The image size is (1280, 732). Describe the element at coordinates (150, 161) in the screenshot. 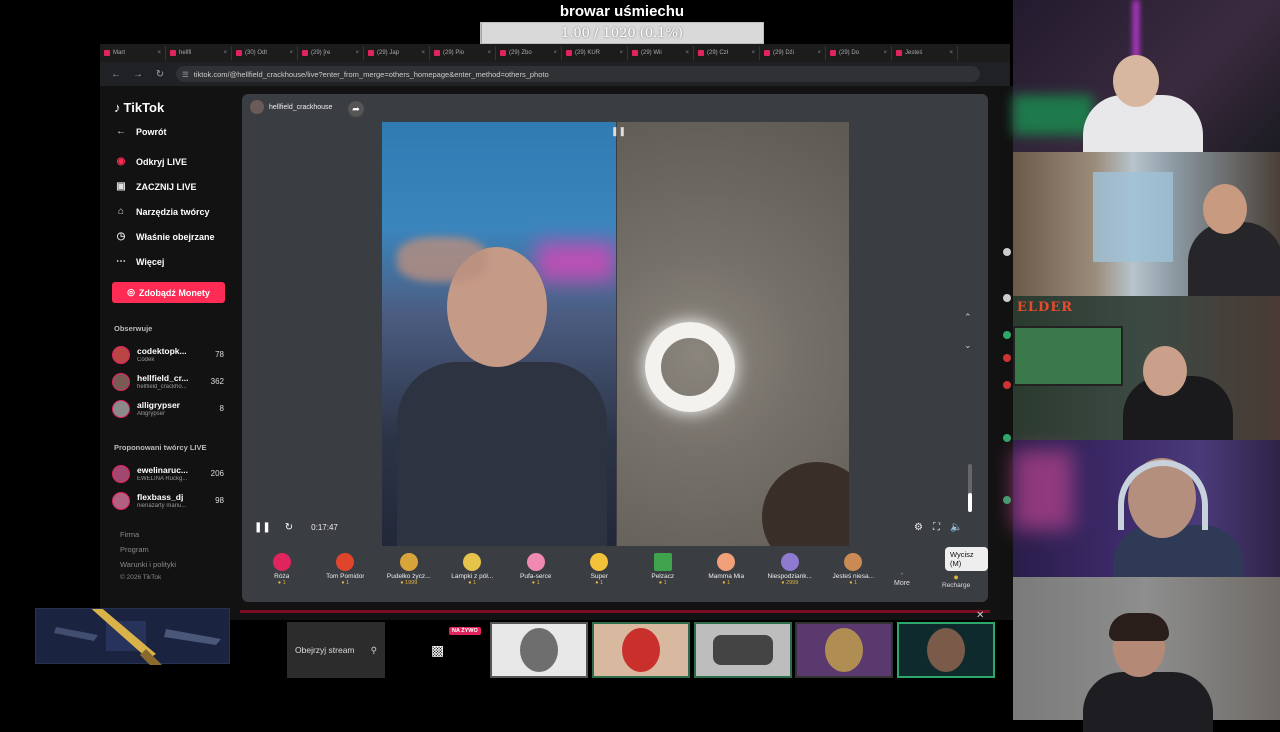

I see `sidebar-item-discover-live: ◉ Odkryj LIVE` at that location.